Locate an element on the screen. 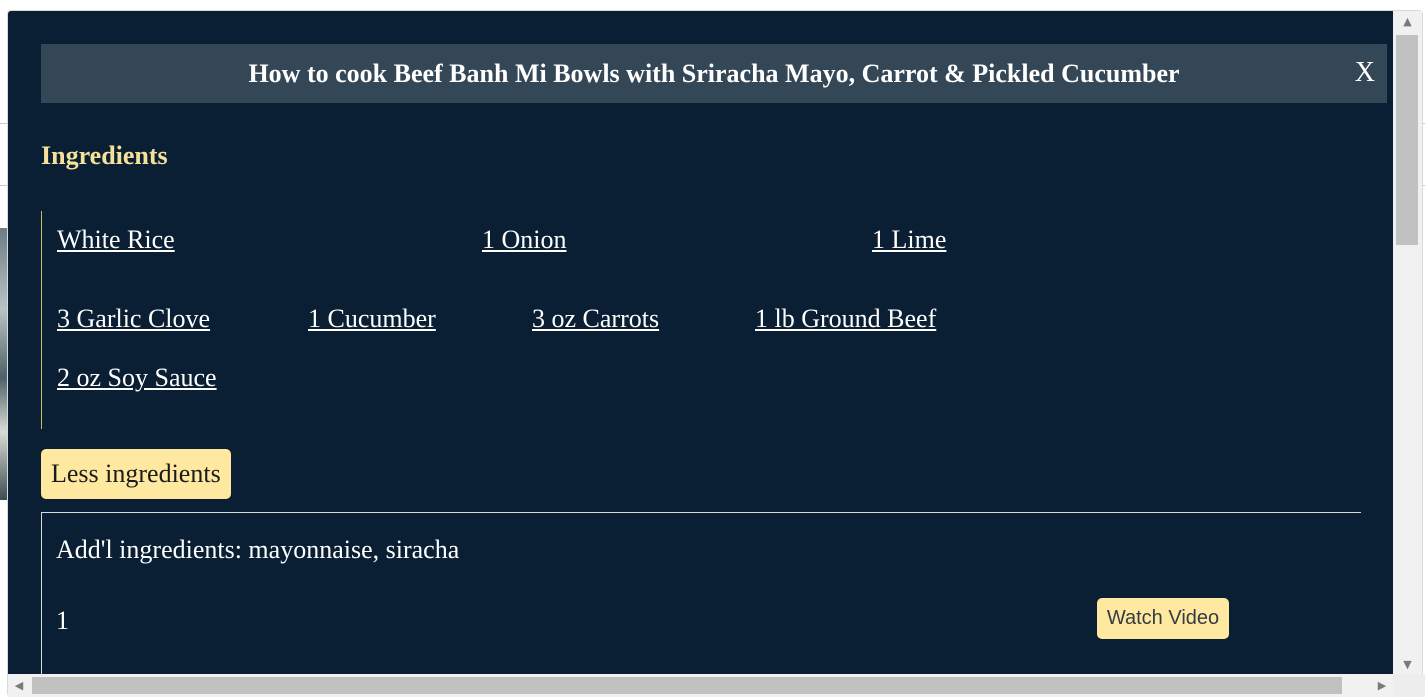 The height and width of the screenshot is (697, 1425). ingredient-link: 3 oz Carrots is located at coordinates (595, 319).